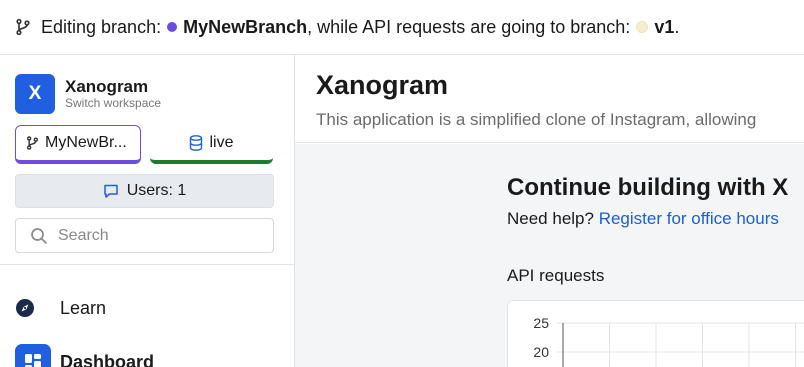 The width and height of the screenshot is (804, 367). Describe the element at coordinates (648, 187) in the screenshot. I see `continue-building-heading: Continue building with X` at that location.